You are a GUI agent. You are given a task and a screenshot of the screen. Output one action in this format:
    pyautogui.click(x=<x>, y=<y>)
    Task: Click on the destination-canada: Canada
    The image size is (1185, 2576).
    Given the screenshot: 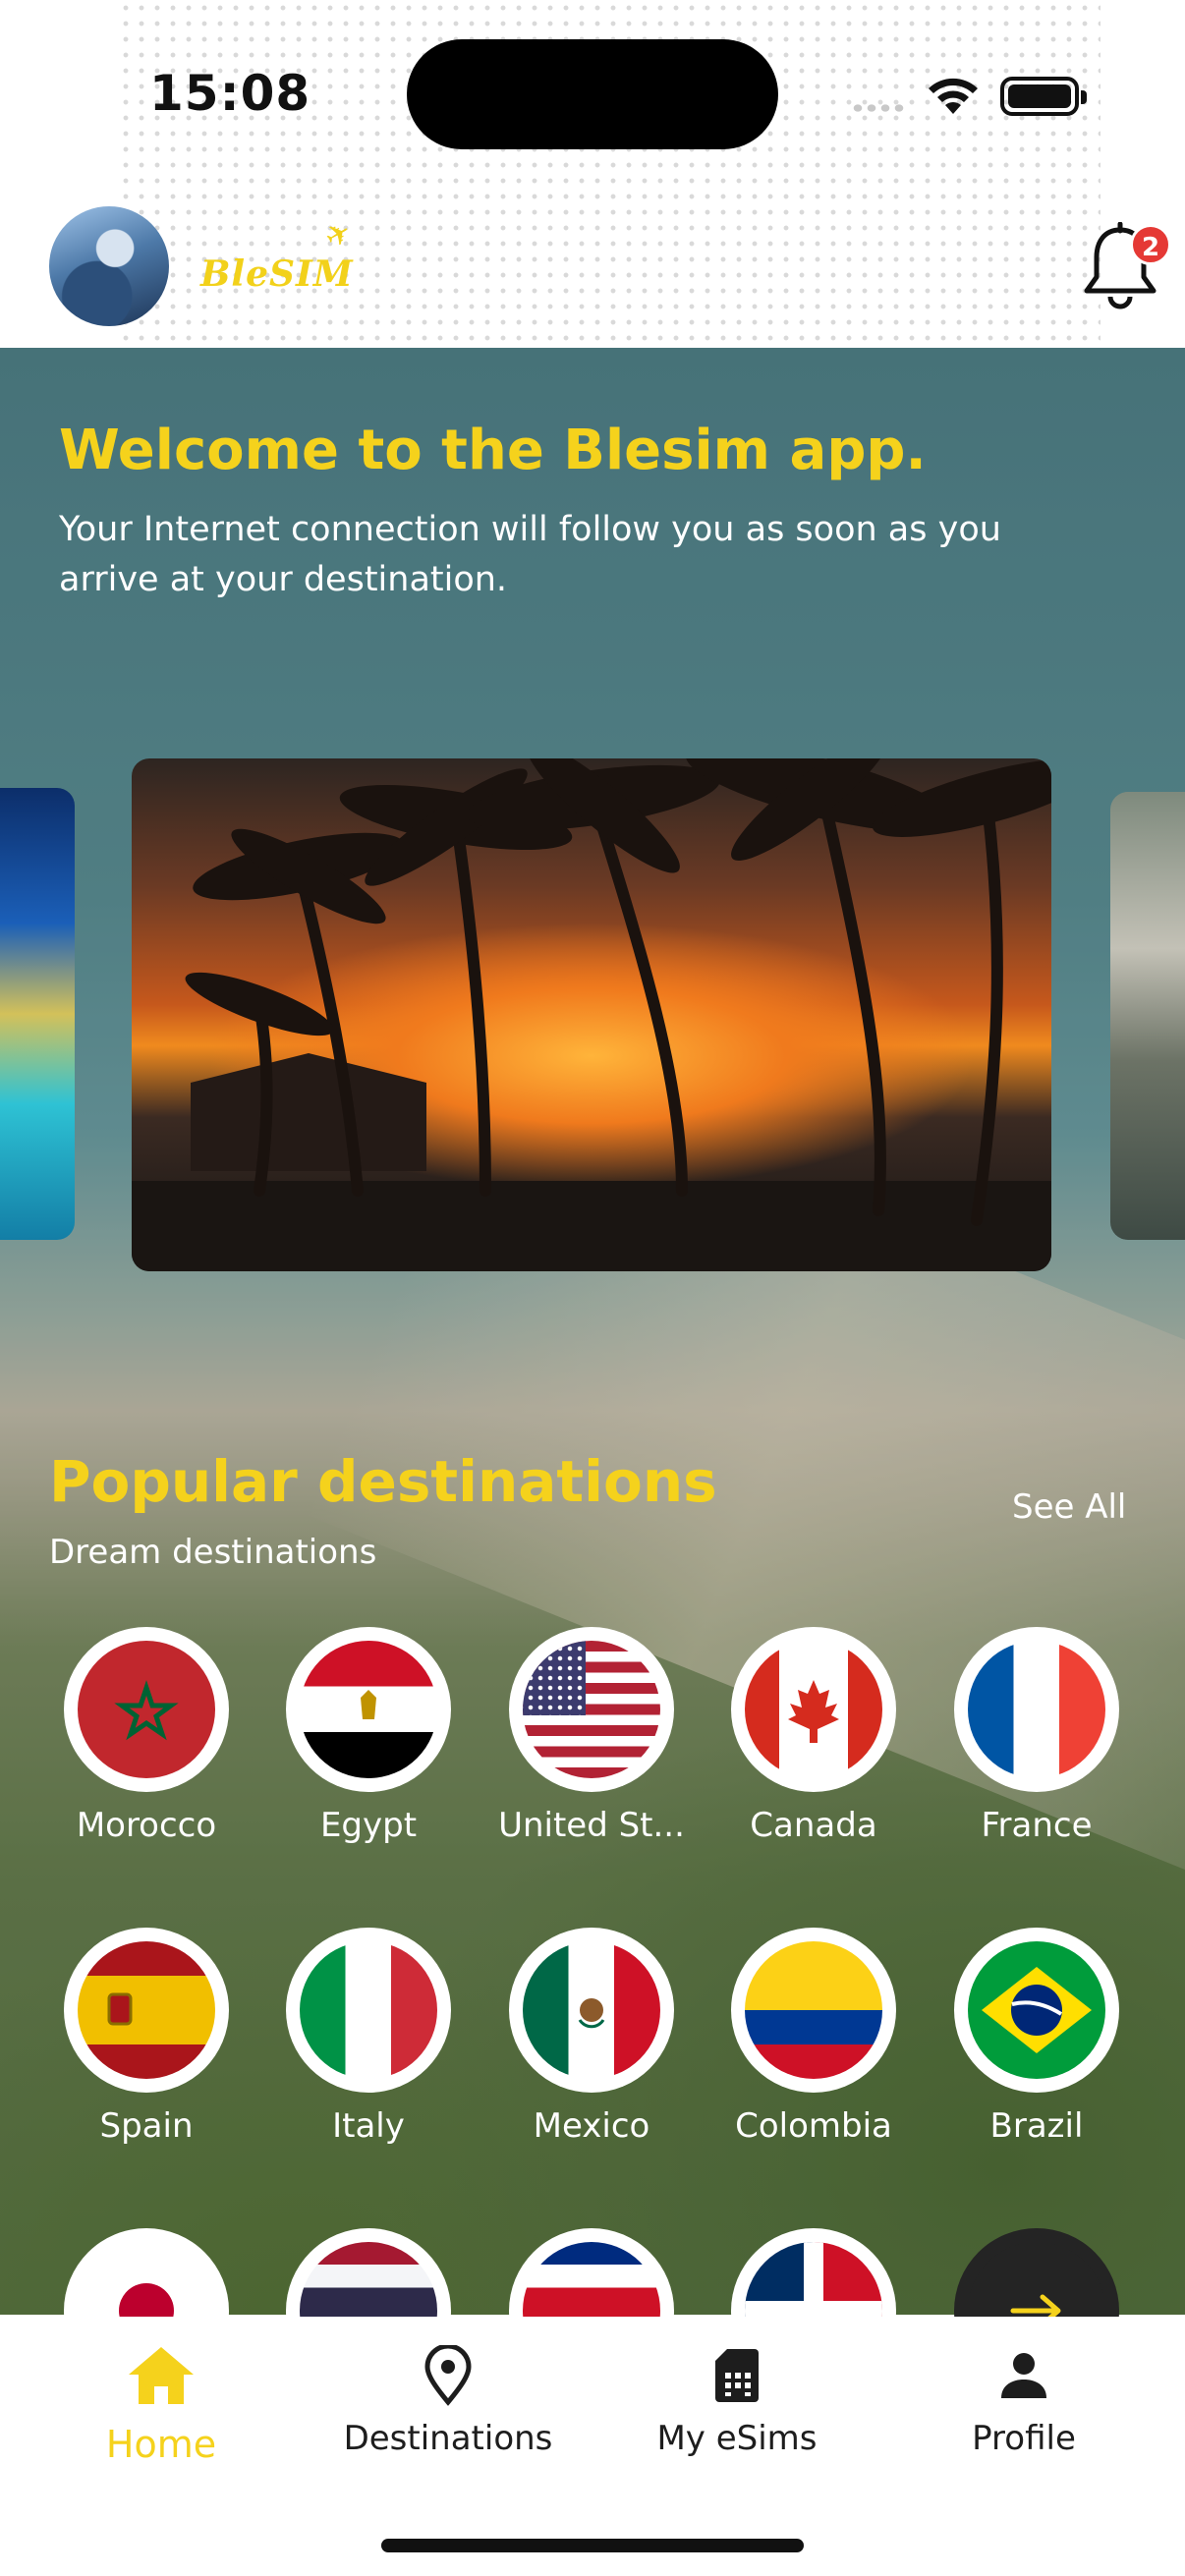 What is the action you would take?
    pyautogui.click(x=814, y=1736)
    